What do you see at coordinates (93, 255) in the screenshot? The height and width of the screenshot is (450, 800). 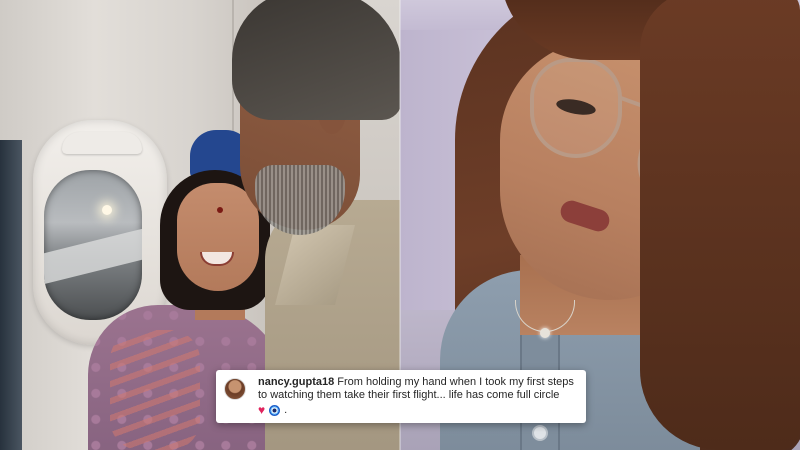 I see `airplane-wing` at bounding box center [93, 255].